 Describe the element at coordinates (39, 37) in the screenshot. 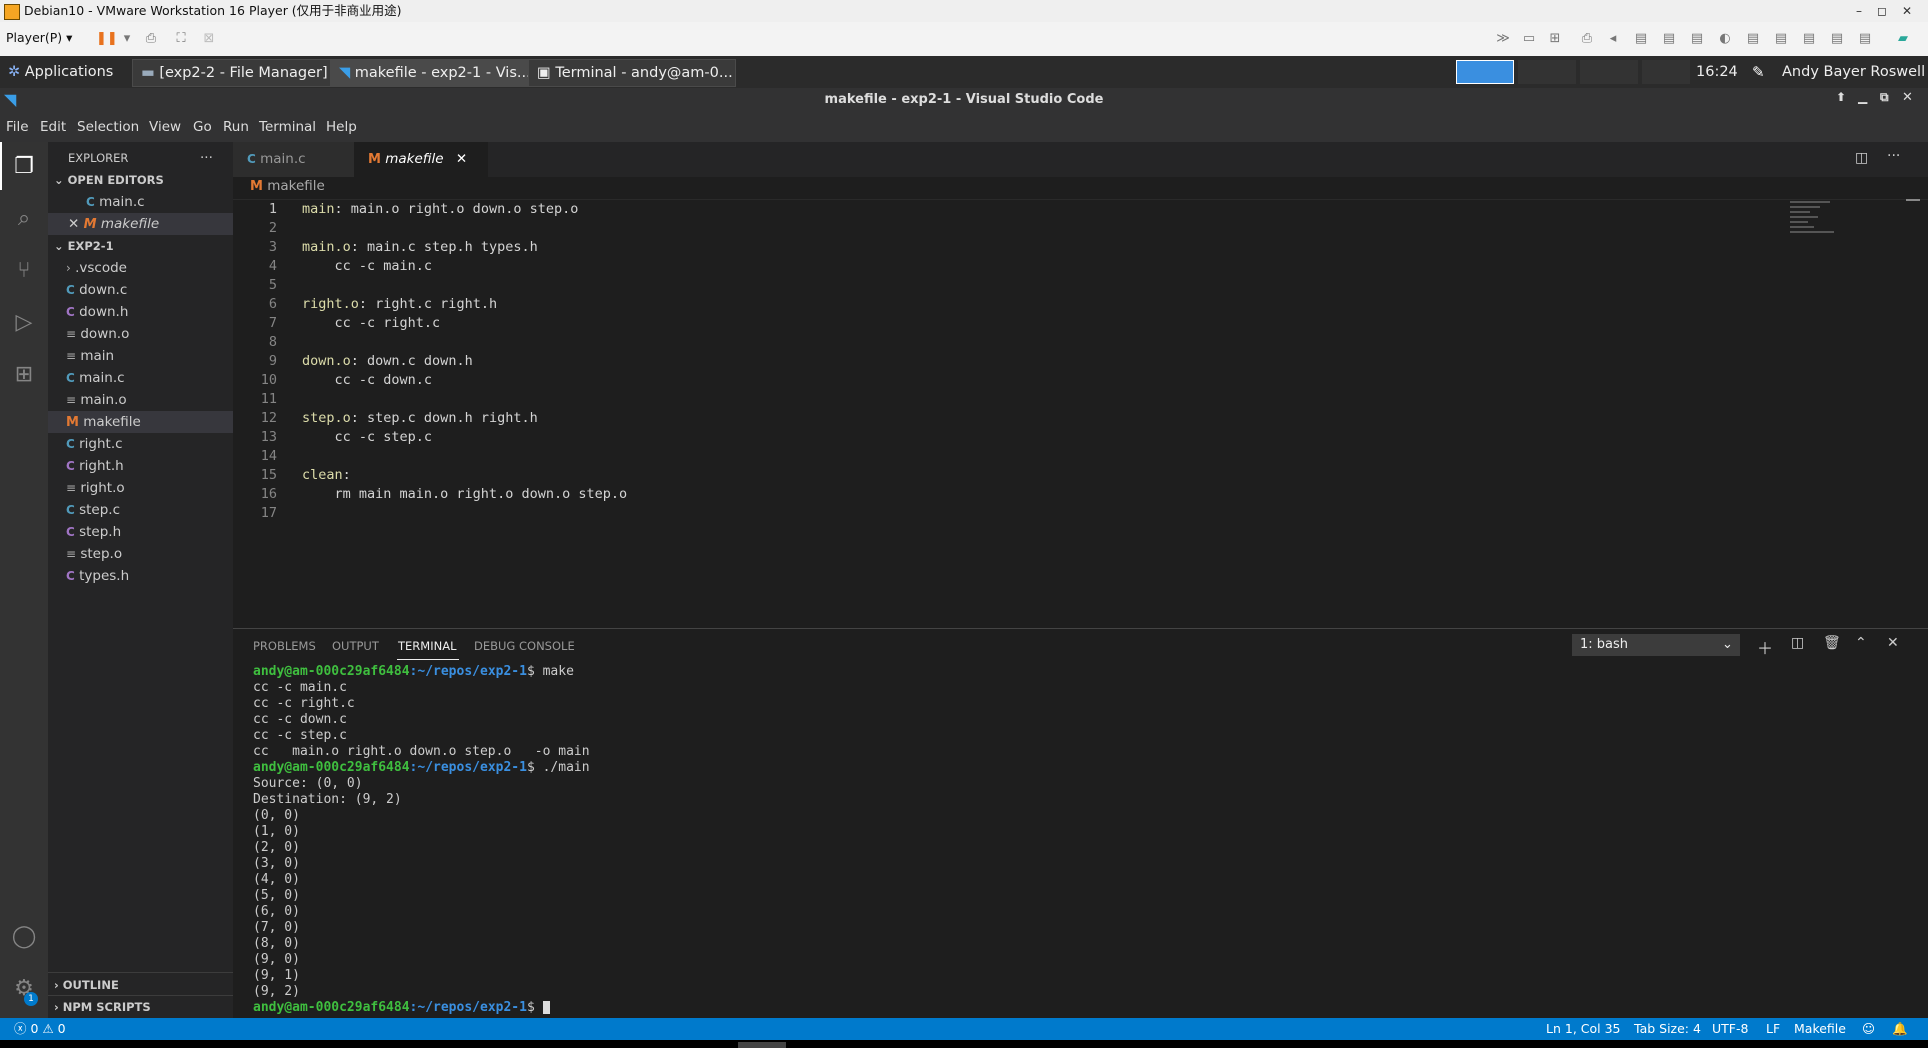

I see `player-menu: Player(P) ▾` at that location.